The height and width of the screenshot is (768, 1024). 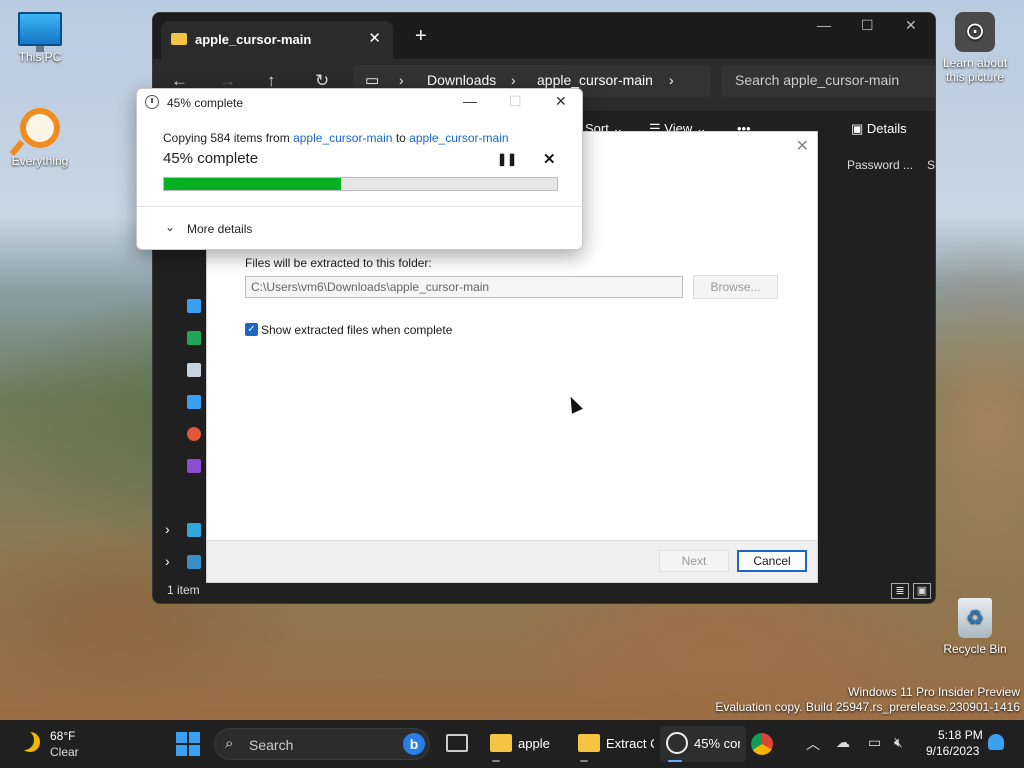 What do you see at coordinates (952, 751) in the screenshot?
I see `clock-date: 9/16/2023` at bounding box center [952, 751].